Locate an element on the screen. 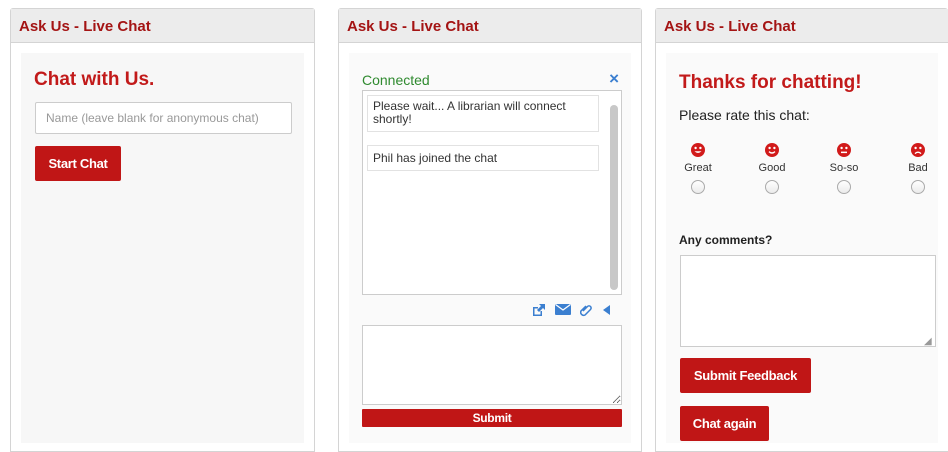  rating-option-good: Good is located at coordinates (772, 168).